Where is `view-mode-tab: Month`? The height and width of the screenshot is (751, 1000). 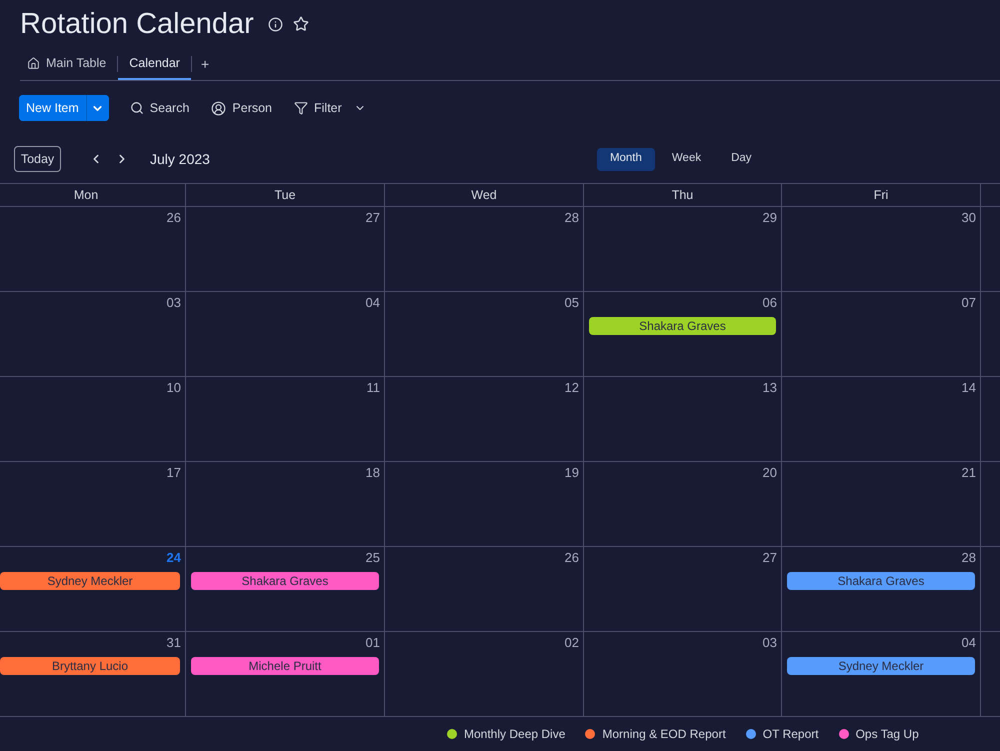 view-mode-tab: Month is located at coordinates (625, 159).